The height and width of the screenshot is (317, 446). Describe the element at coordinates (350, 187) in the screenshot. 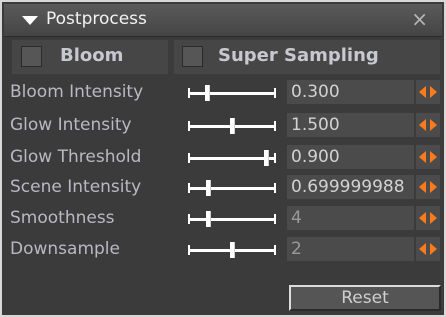

I see `scene-intensity-value-field: 0.699999988` at that location.